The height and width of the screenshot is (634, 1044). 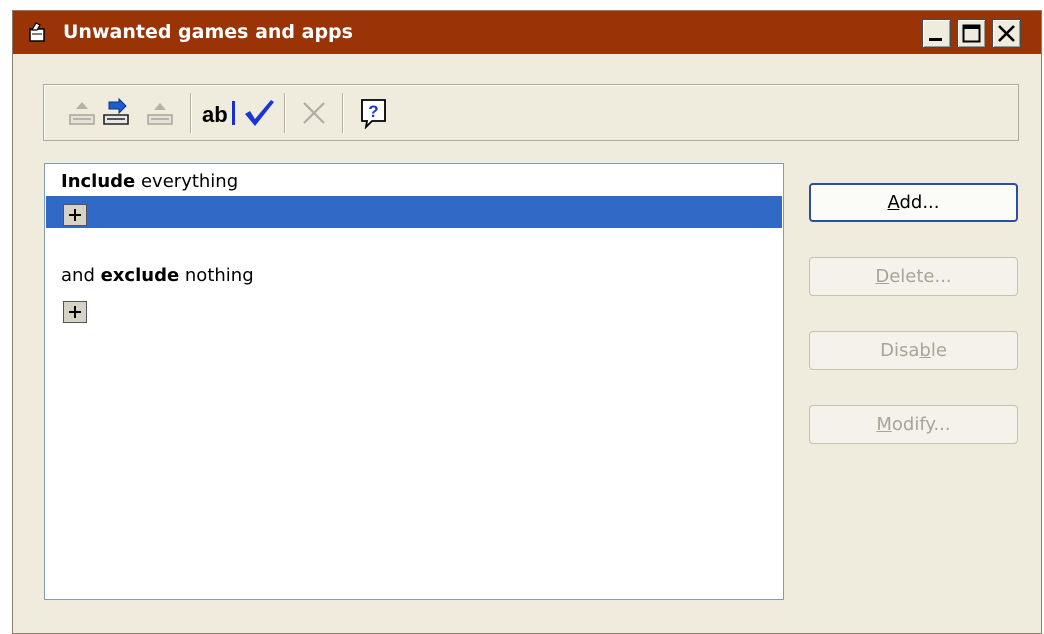 I want to click on remove-button, so click(x=314, y=113).